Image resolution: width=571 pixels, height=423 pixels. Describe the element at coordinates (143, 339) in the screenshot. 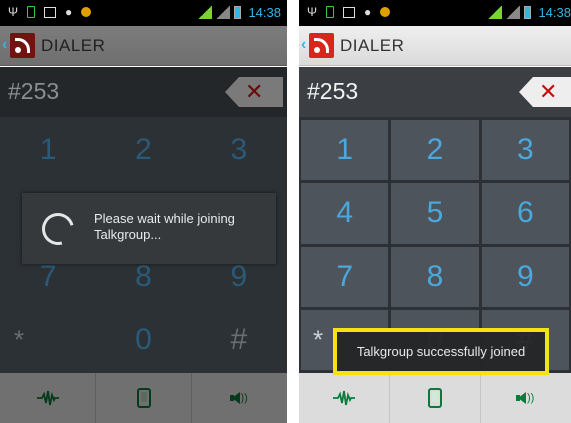

I see `key-0: 0` at that location.